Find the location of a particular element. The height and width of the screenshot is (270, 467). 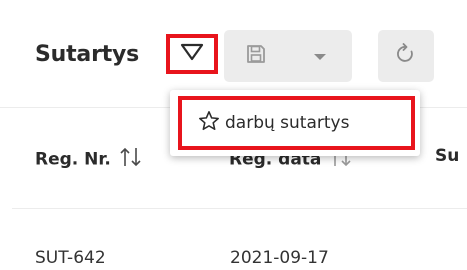

save-button is located at coordinates (256, 56).